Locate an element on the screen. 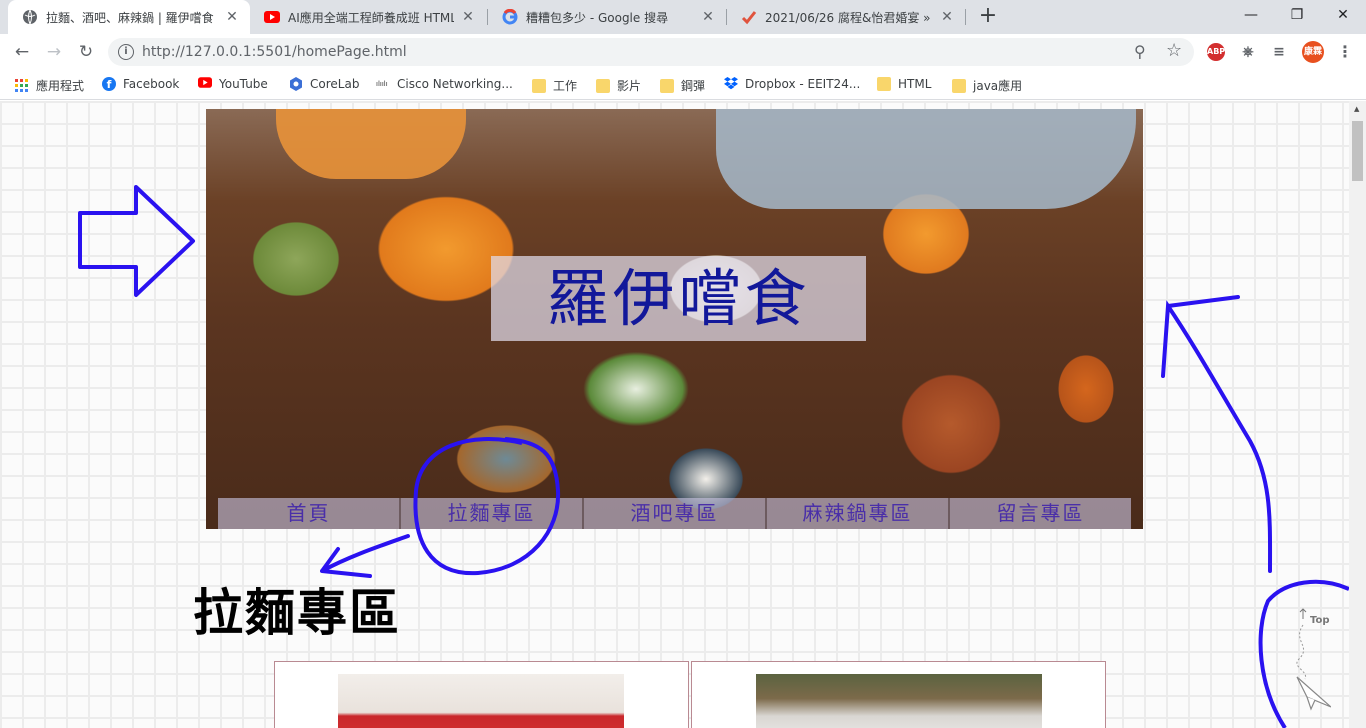 The image size is (1366, 728). menu-item-hotpot: 麻辣鍋專區 is located at coordinates (858, 513).